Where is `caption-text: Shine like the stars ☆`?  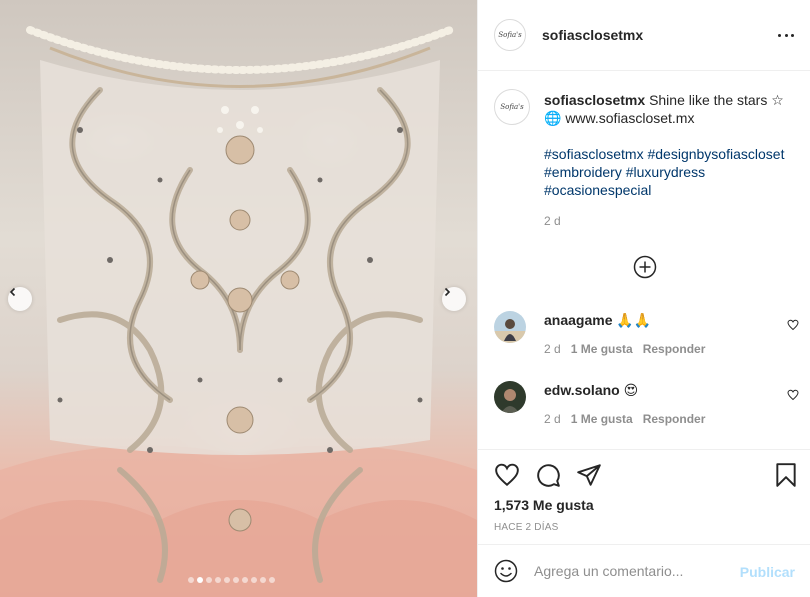 caption-text: Shine like the stars ☆ is located at coordinates (716, 100).